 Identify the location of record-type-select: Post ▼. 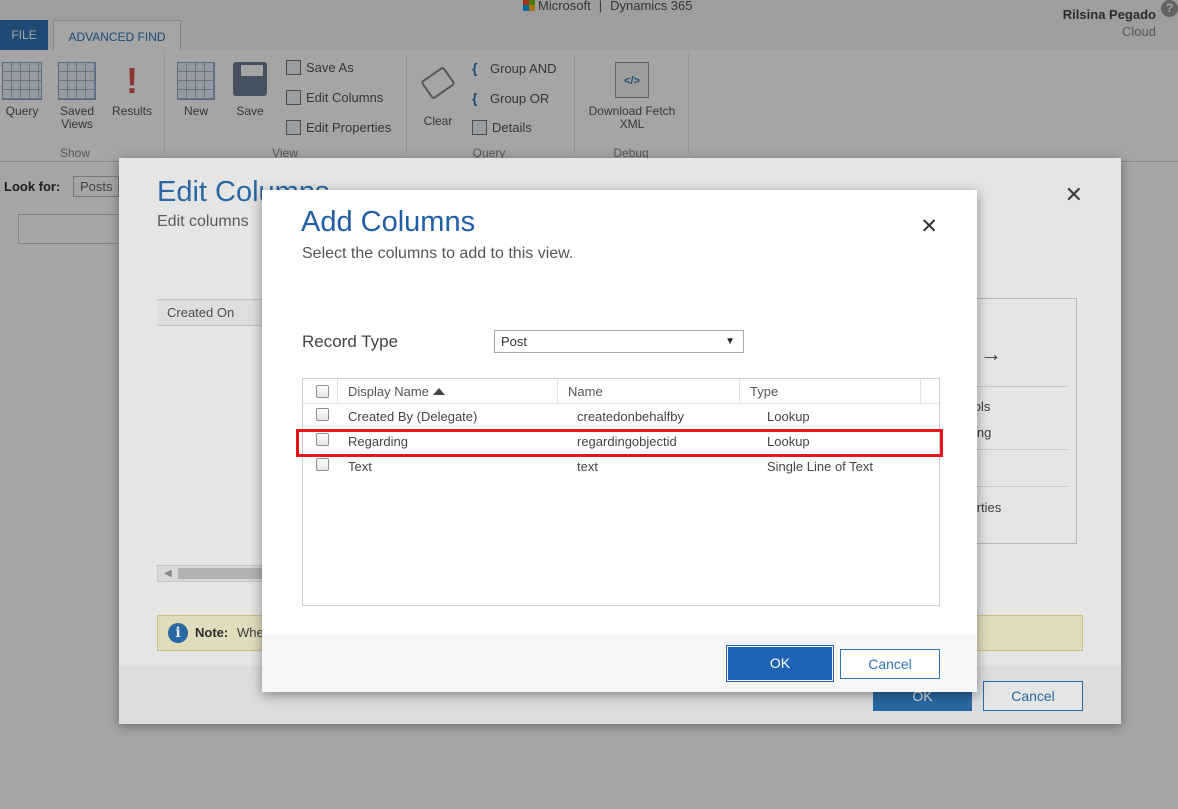
(619, 341).